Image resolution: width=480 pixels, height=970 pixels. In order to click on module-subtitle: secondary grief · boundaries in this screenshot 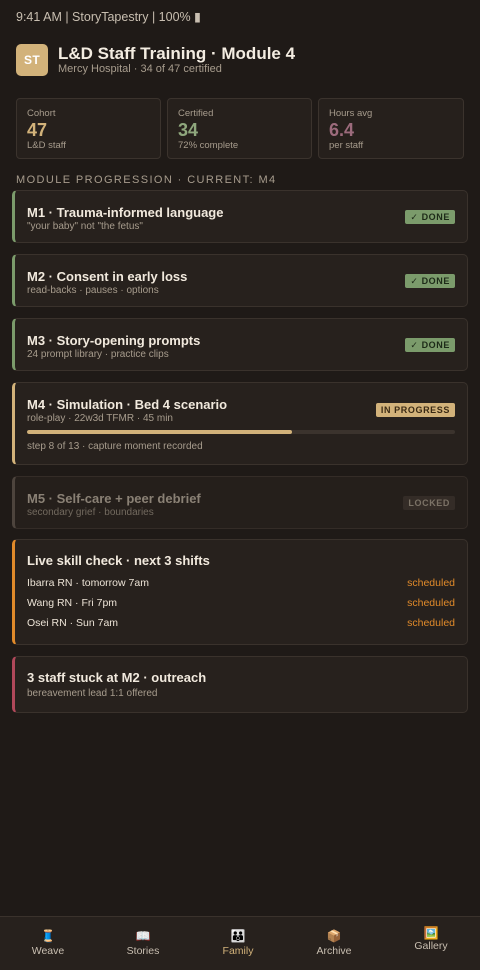, I will do `click(90, 512)`.